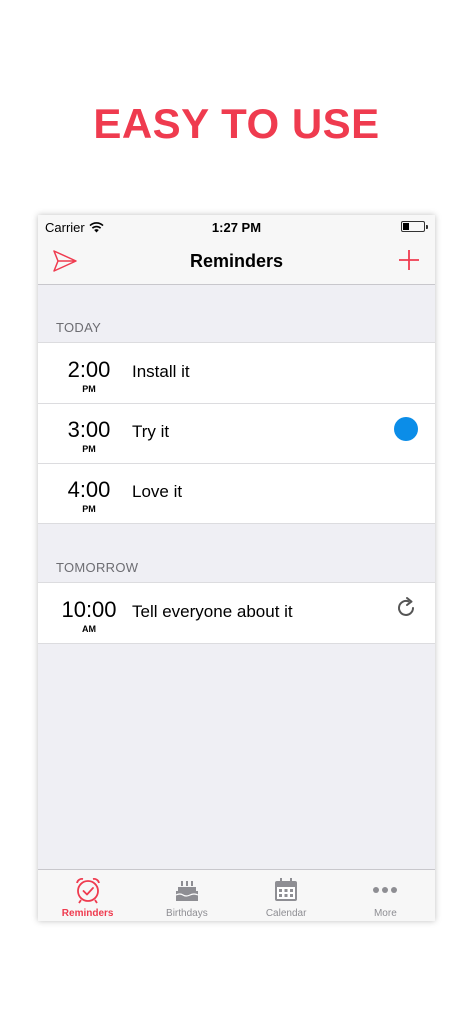  What do you see at coordinates (89, 489) in the screenshot?
I see `reminder-time: 4:00` at bounding box center [89, 489].